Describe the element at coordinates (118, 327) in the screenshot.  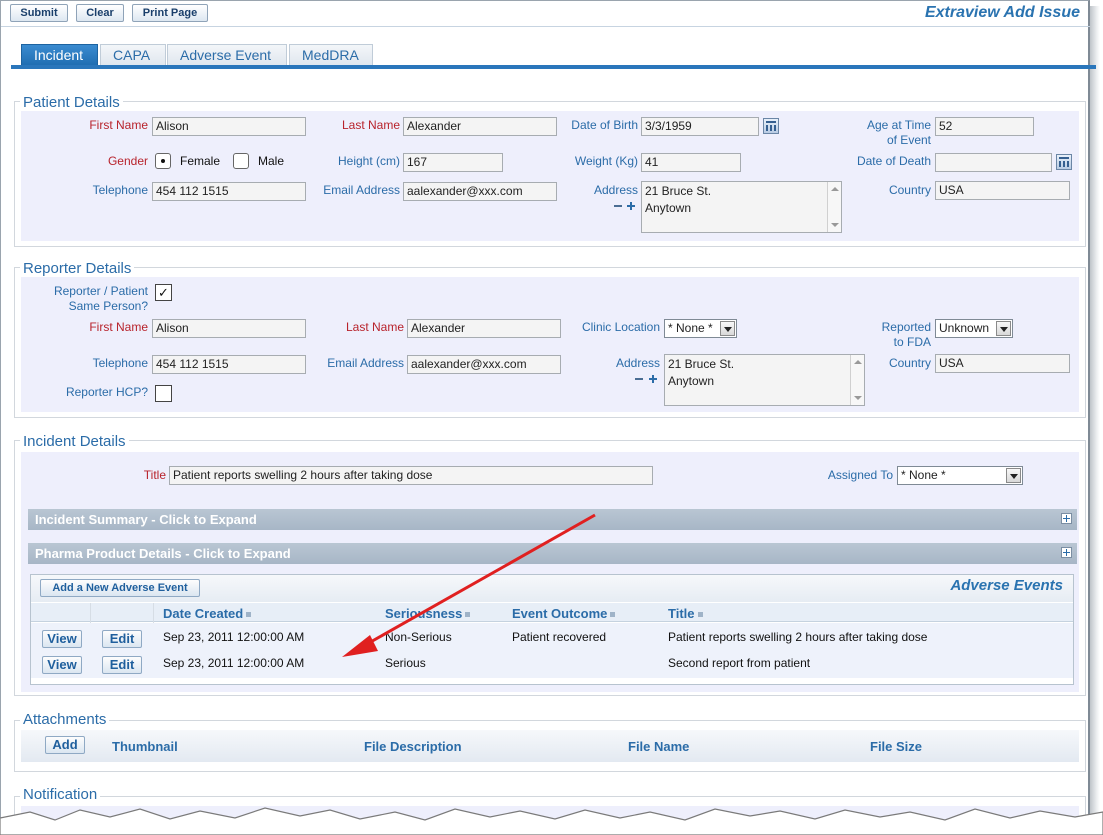
I see `reporter-first-name-label: First Name` at that location.